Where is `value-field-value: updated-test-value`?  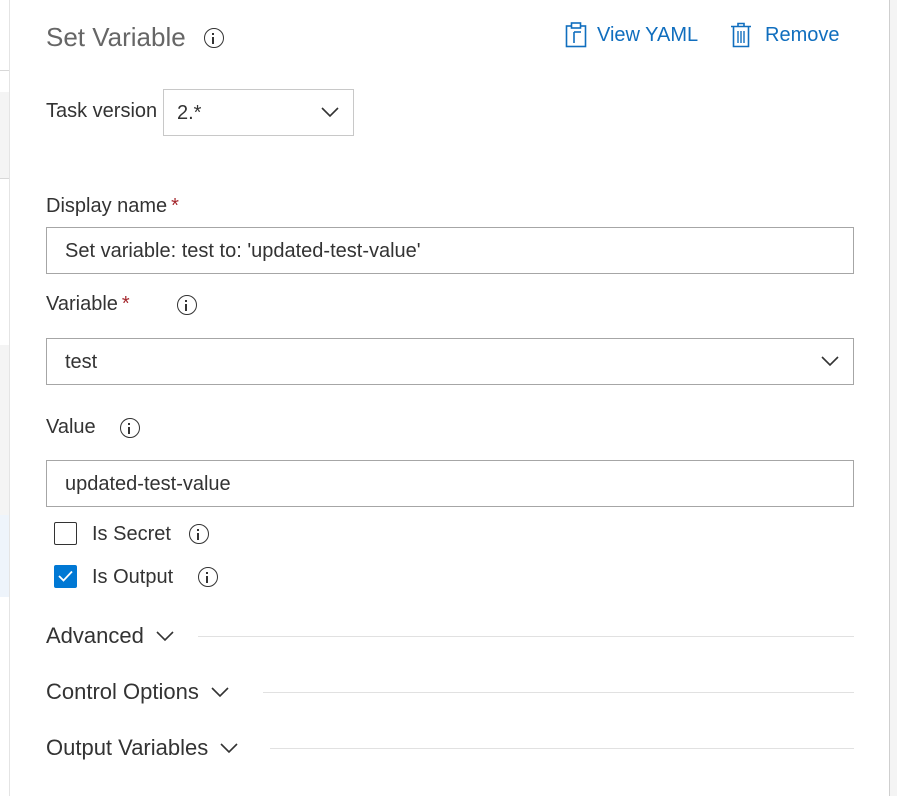 value-field-value: updated-test-value is located at coordinates (148, 484).